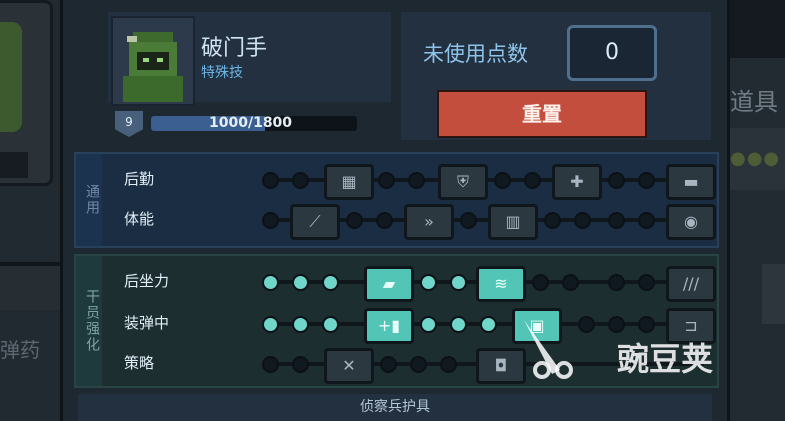 The height and width of the screenshot is (421, 785). Describe the element at coordinates (89, 321) in the screenshot. I see `section-tab-enhancement: 干员强化` at that location.